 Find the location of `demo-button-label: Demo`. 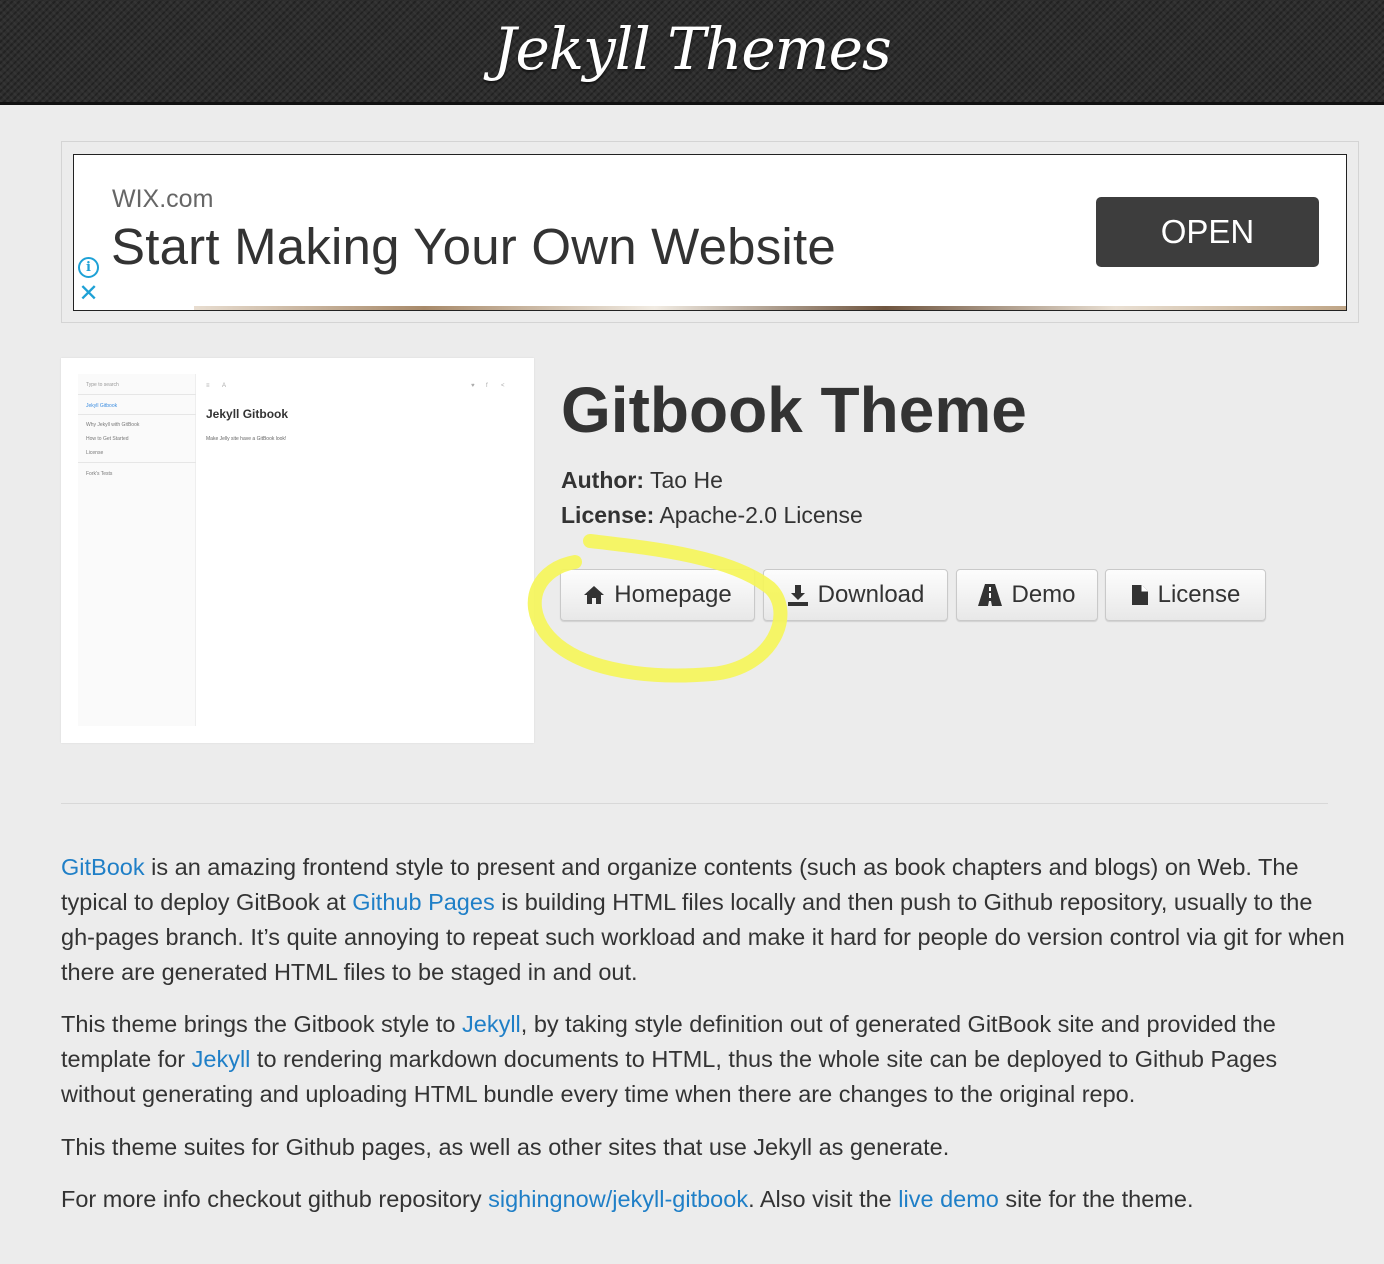

demo-button-label: Demo is located at coordinates (1043, 594).